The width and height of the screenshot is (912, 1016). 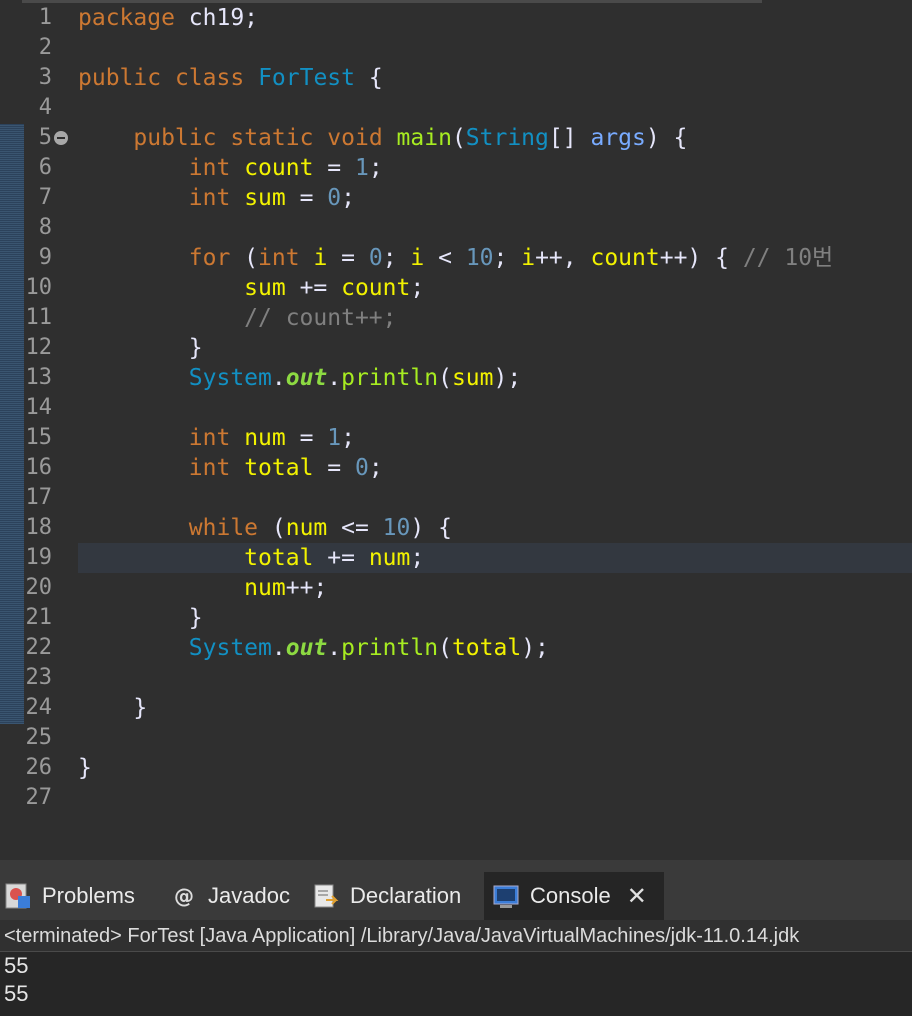 I want to click on line-number: 14, so click(x=39, y=407).